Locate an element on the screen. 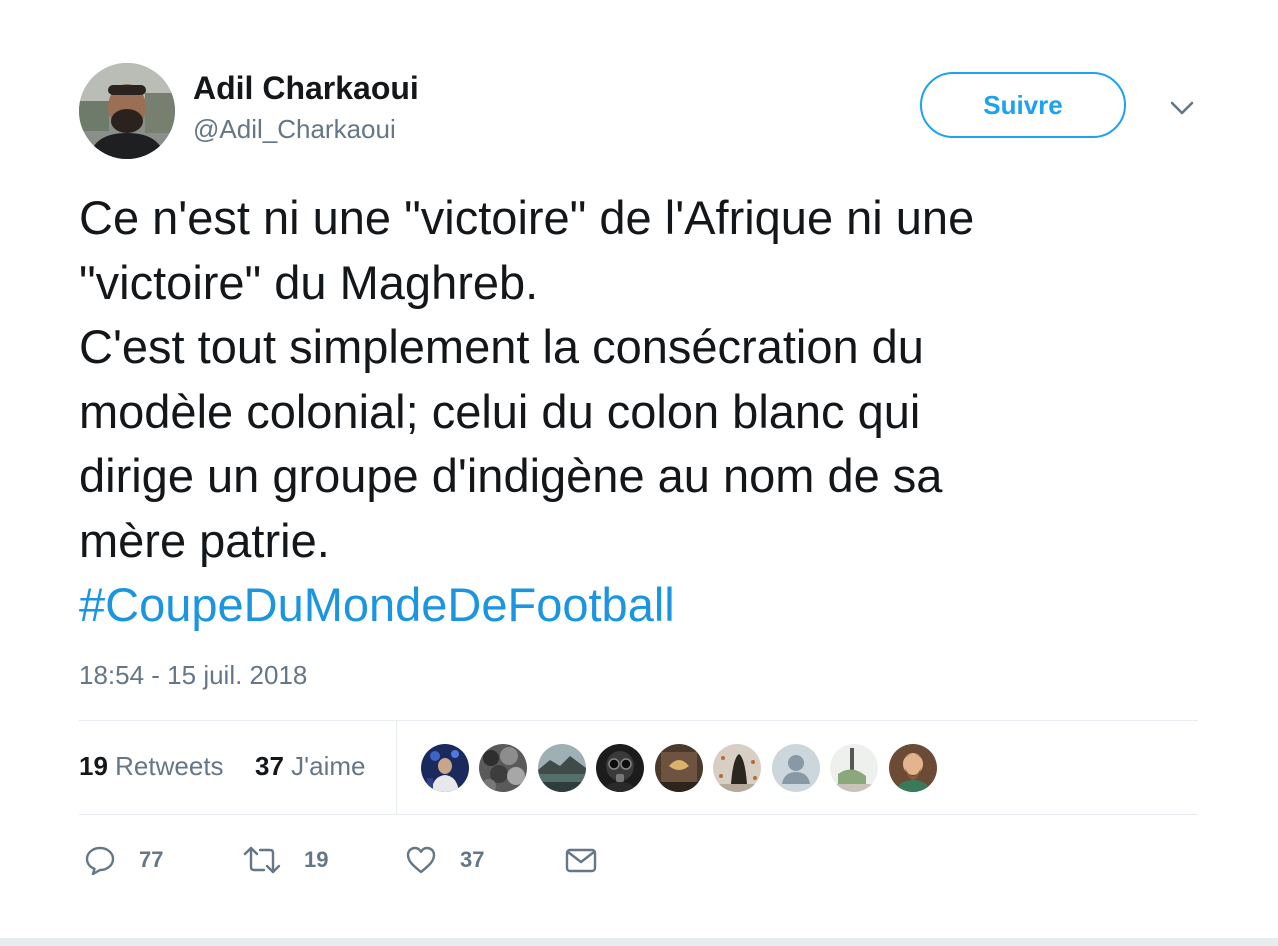 The height and width of the screenshot is (946, 1278). retweet-count: 19 is located at coordinates (316, 859).